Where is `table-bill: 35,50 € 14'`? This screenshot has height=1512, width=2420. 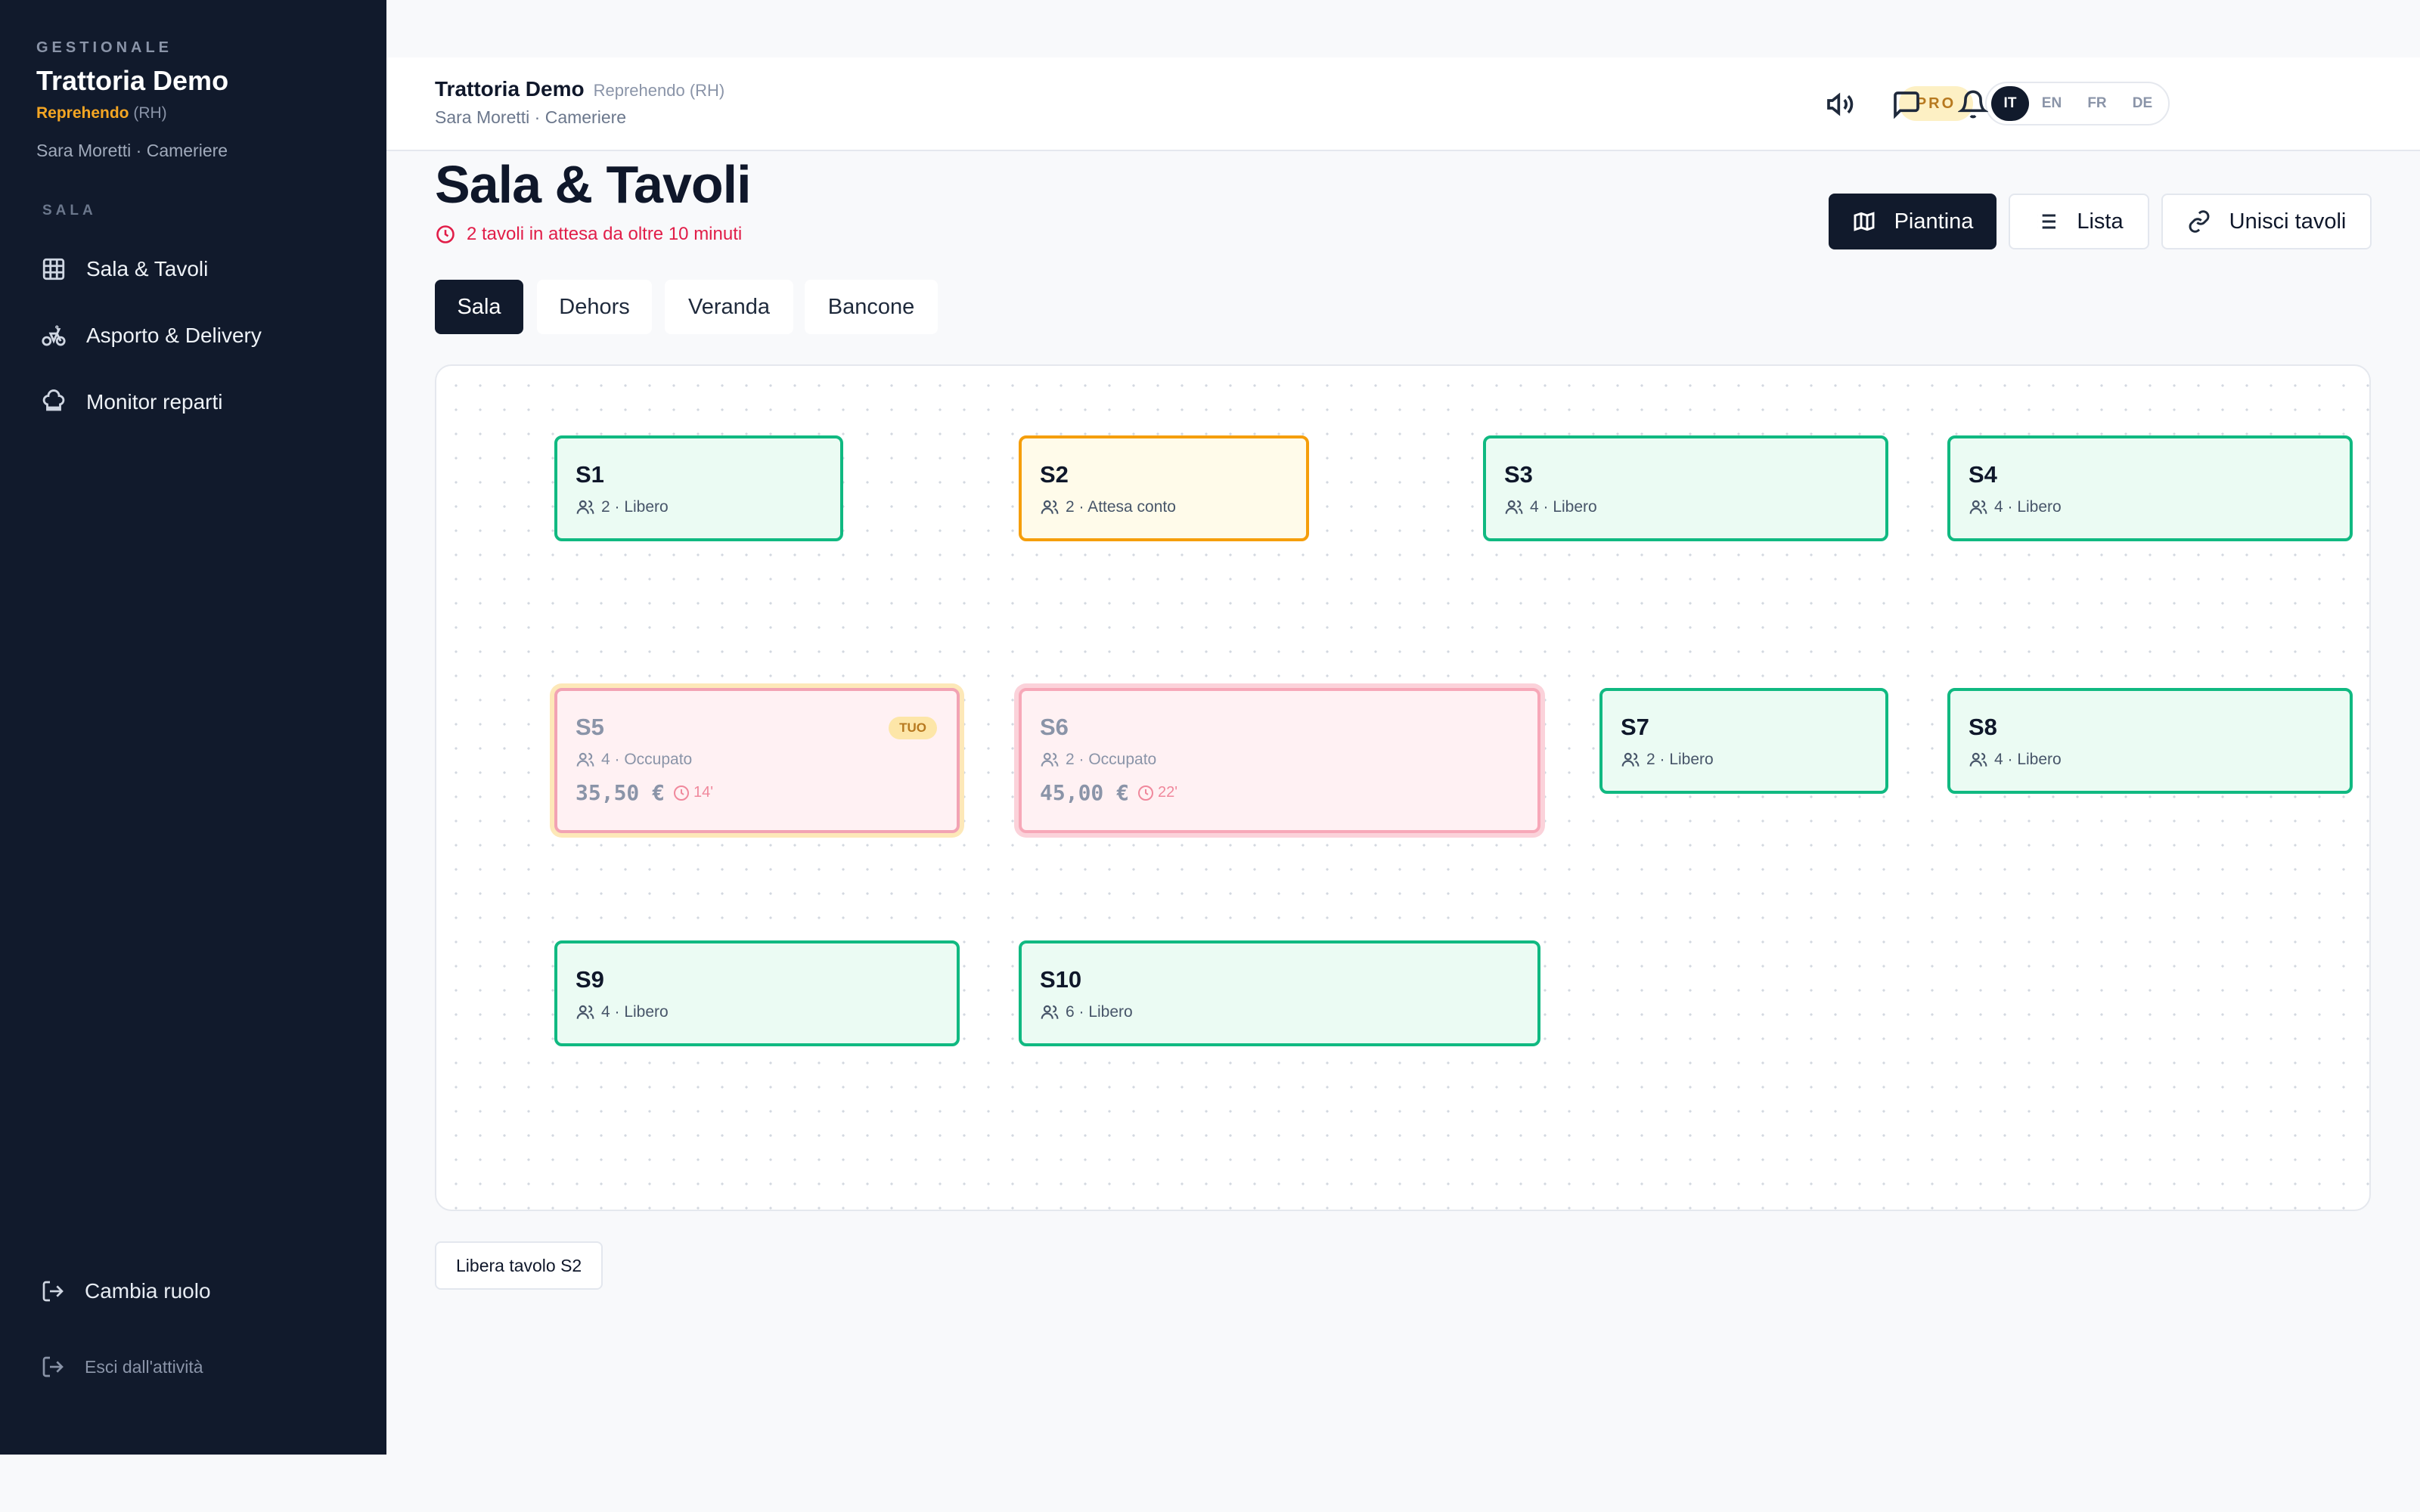
table-bill: 35,50 € 14' is located at coordinates (766, 792).